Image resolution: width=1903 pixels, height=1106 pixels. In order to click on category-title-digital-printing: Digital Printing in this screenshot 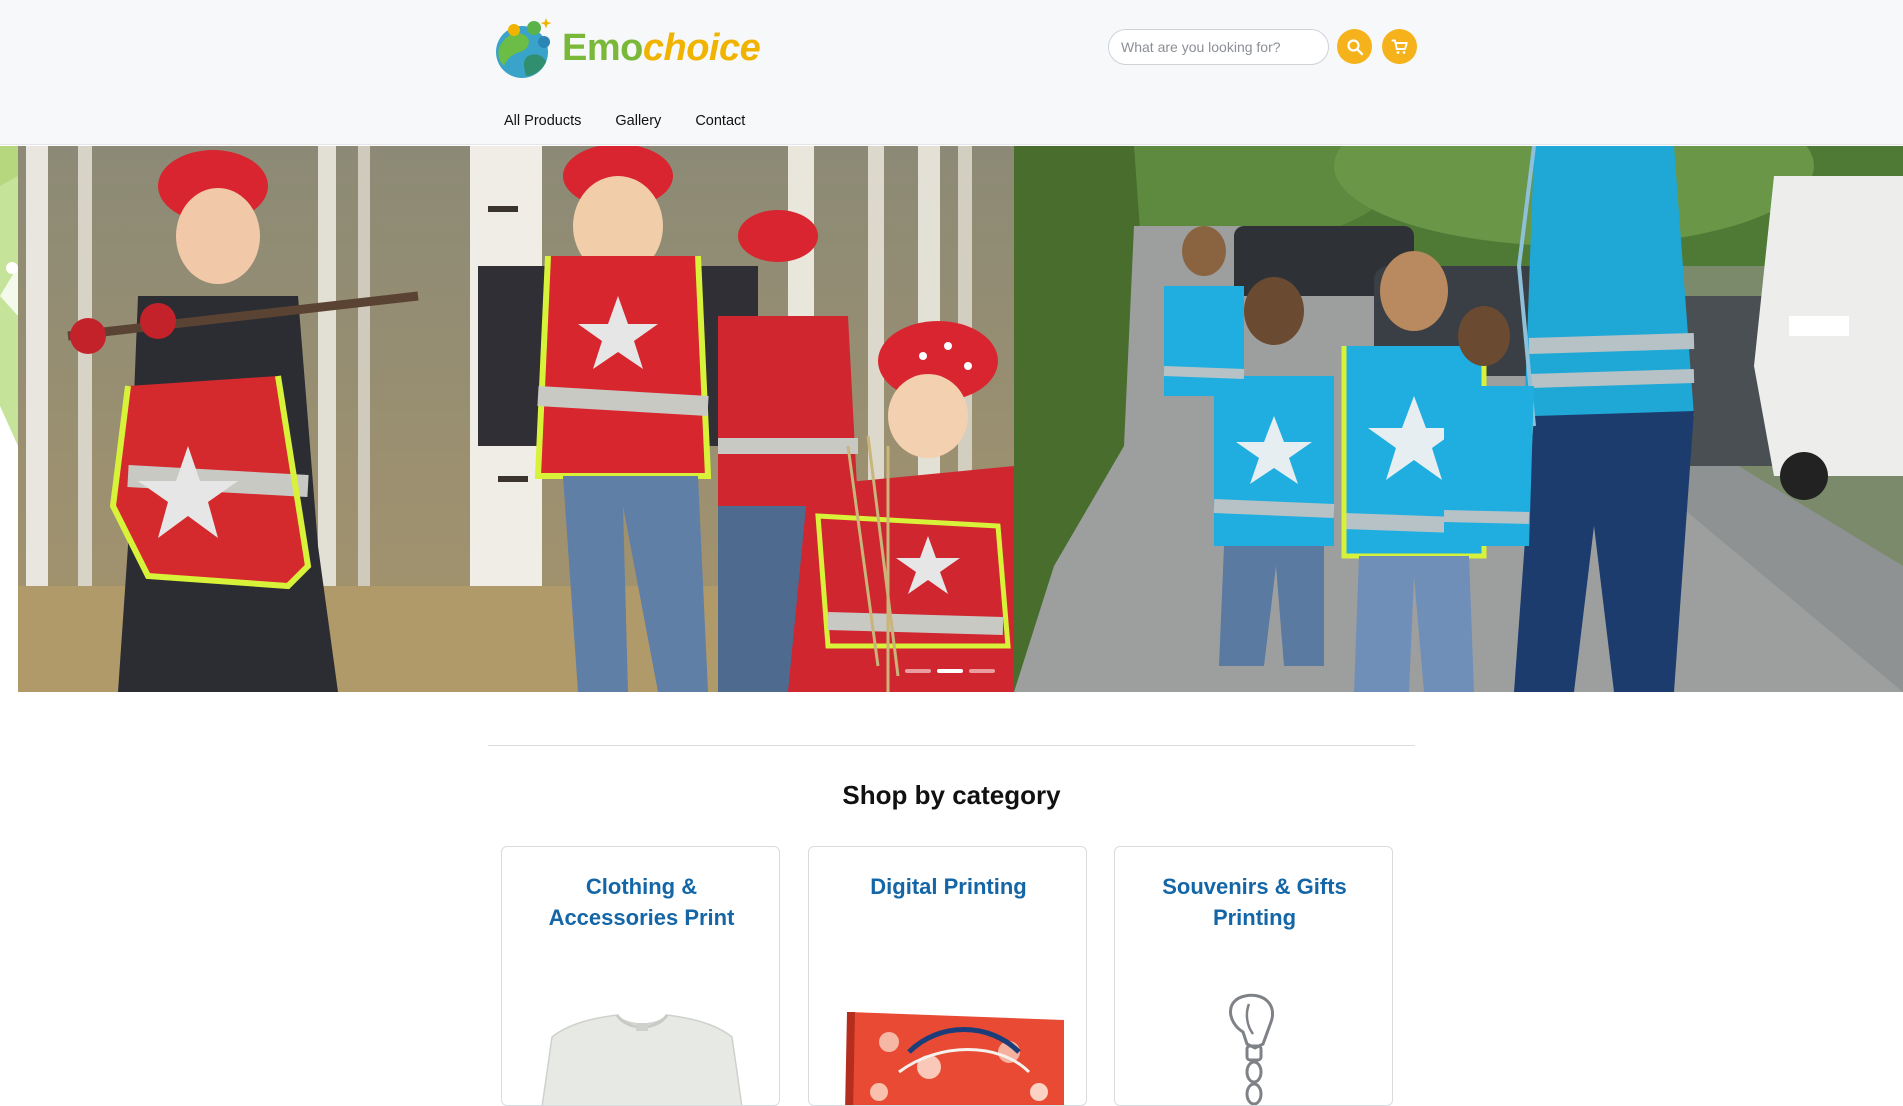, I will do `click(948, 886)`.